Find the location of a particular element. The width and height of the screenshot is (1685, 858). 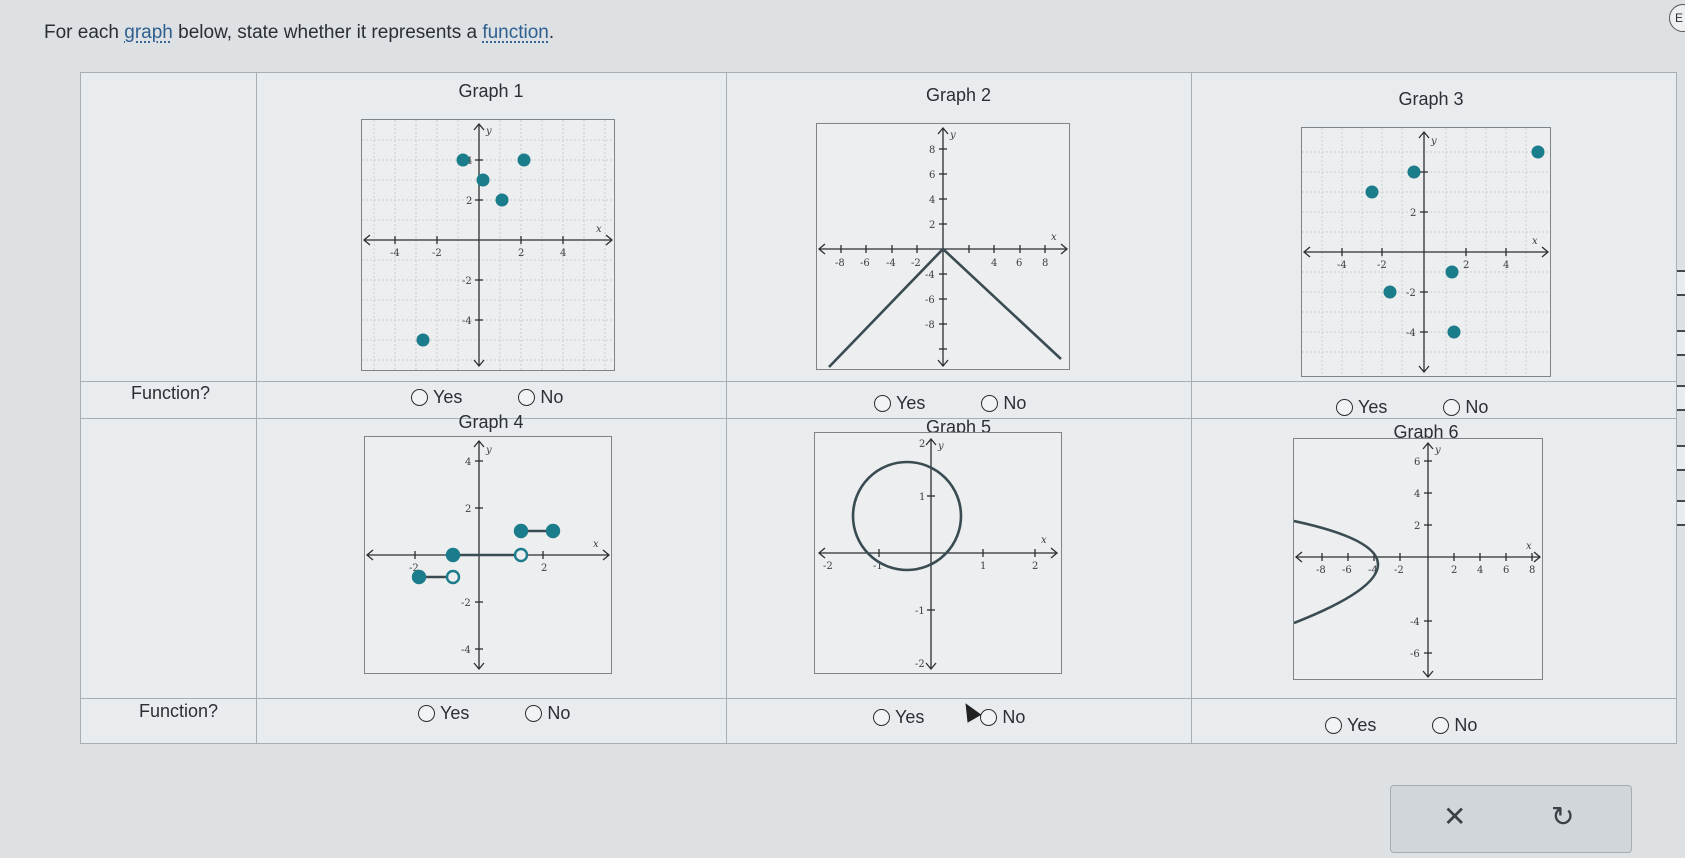

answer-action-bar: ✕ ↻ is located at coordinates (1511, 819).